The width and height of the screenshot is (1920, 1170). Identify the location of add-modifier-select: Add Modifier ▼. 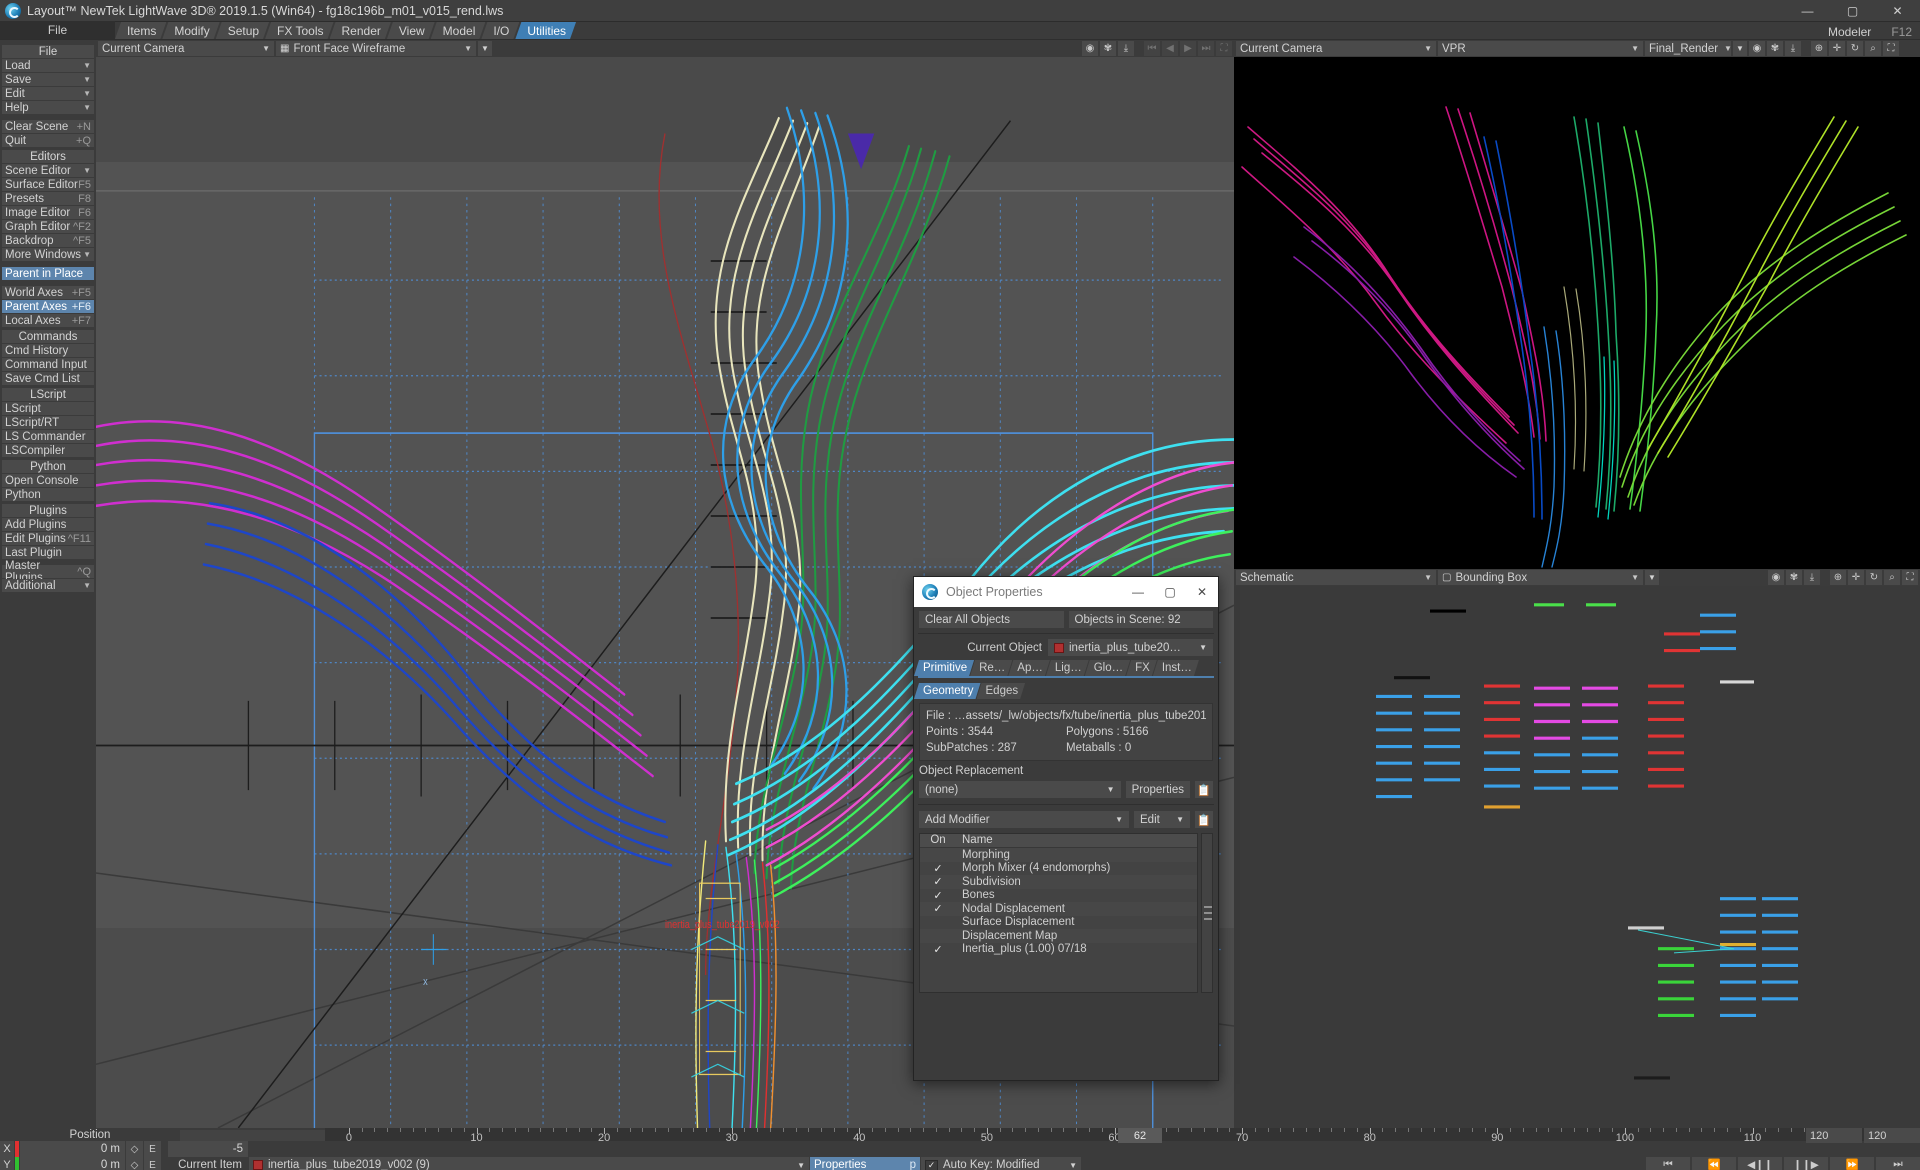
(1024, 819).